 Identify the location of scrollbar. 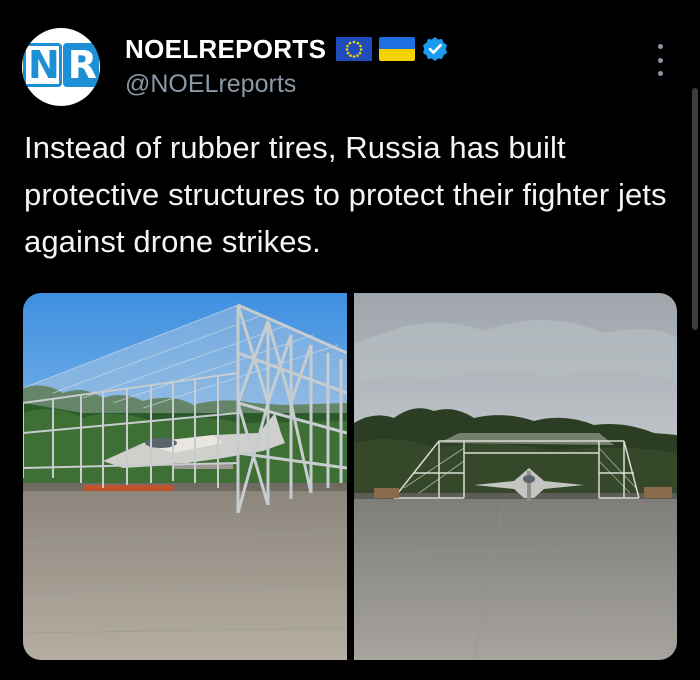
(695, 209).